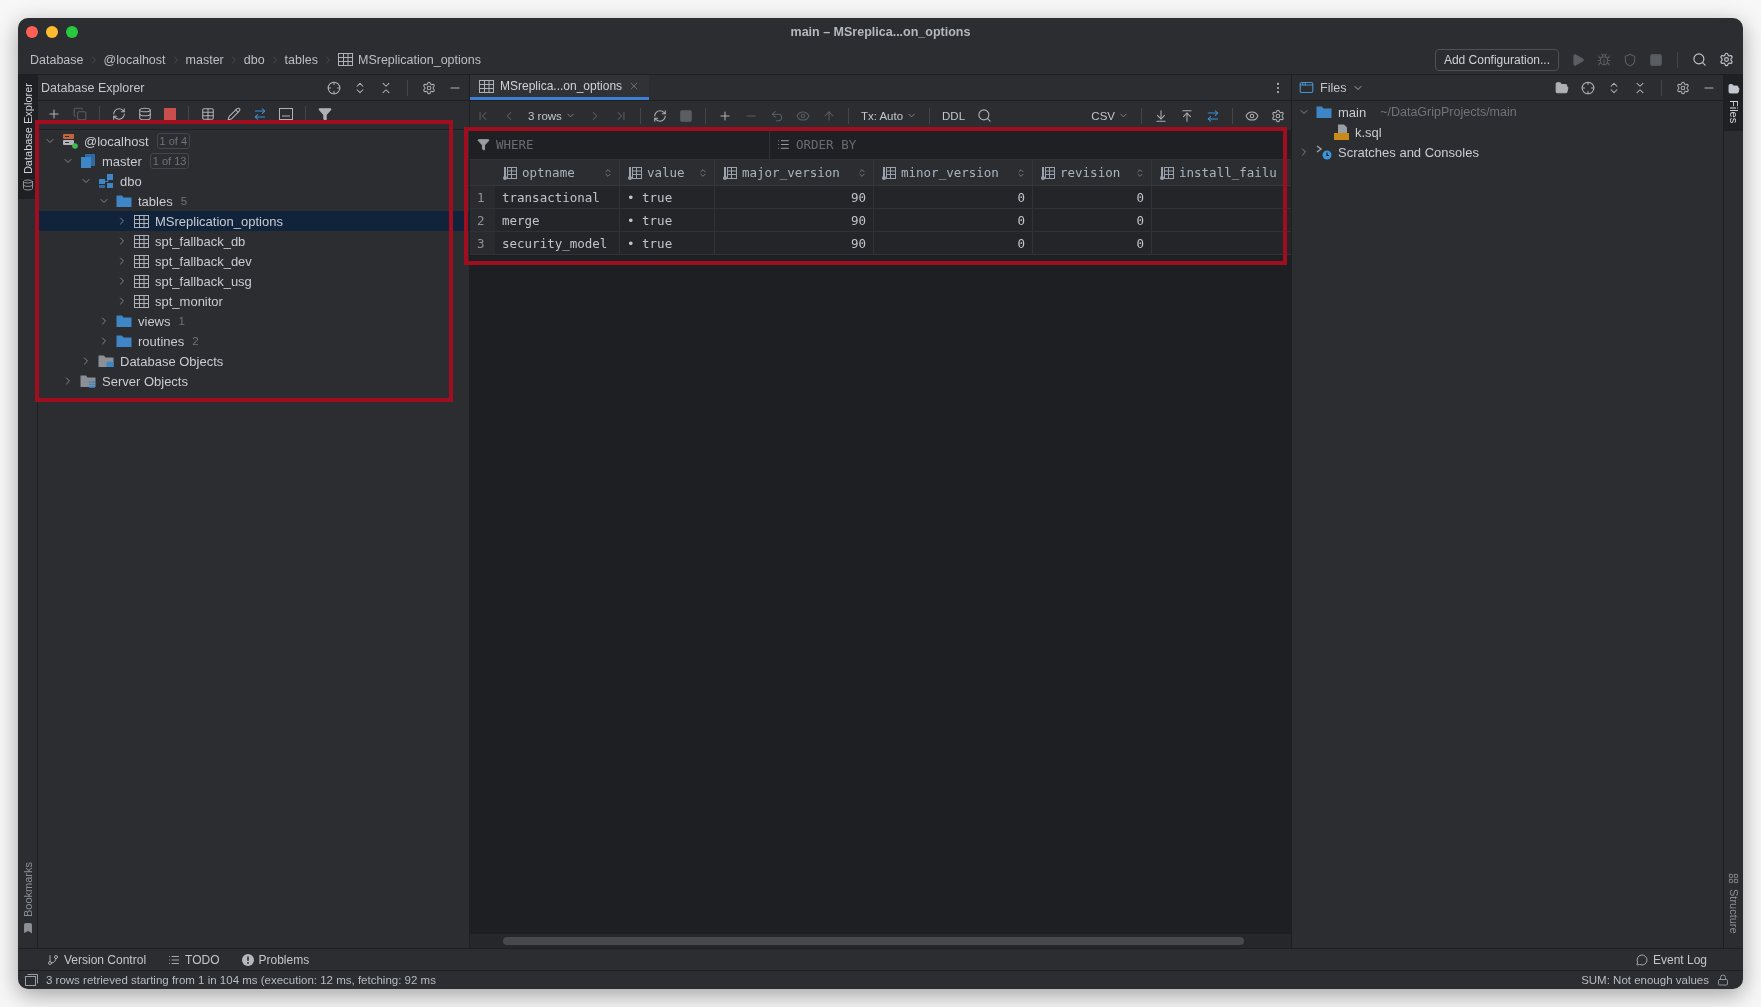 The width and height of the screenshot is (1761, 1007). I want to click on transaction-mode-dropdown: Tx: Auto, so click(889, 115).